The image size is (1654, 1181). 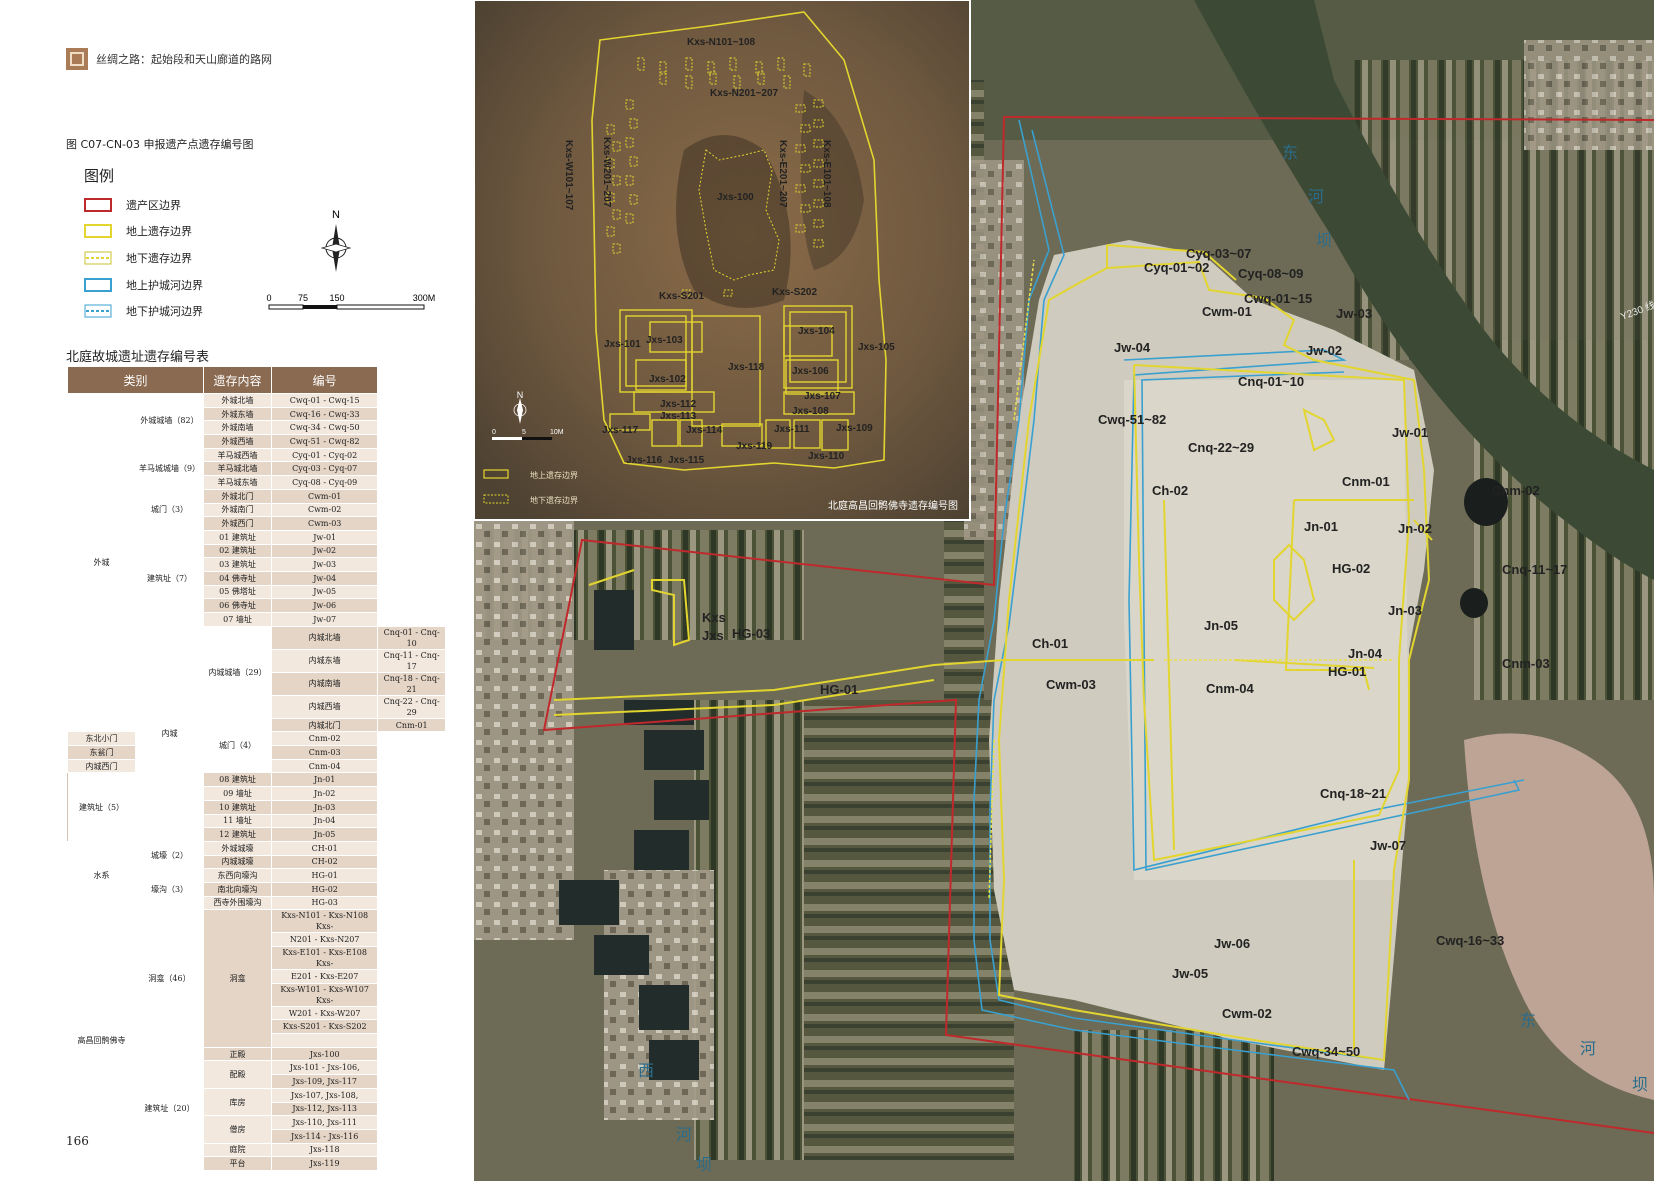 What do you see at coordinates (336, 240) in the screenshot?
I see `north-arrow-icon: N` at bounding box center [336, 240].